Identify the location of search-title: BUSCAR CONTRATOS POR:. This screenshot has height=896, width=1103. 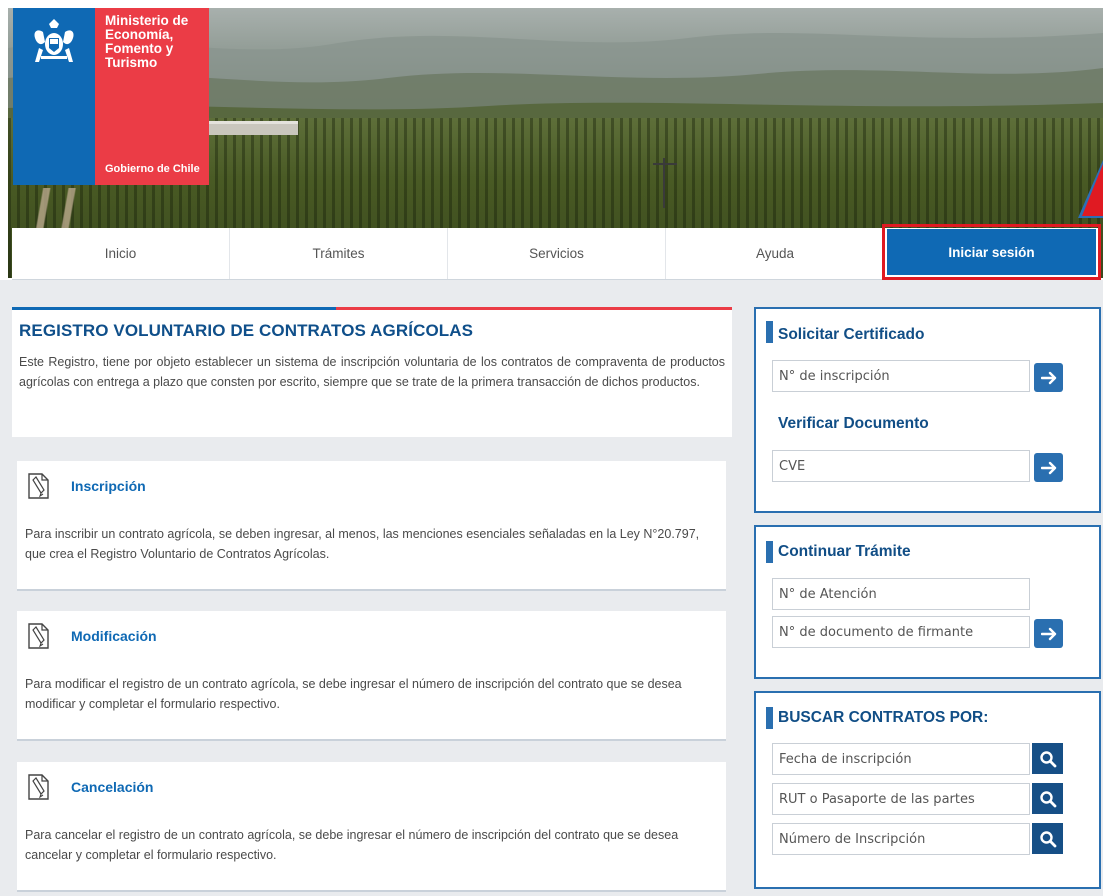
(883, 717).